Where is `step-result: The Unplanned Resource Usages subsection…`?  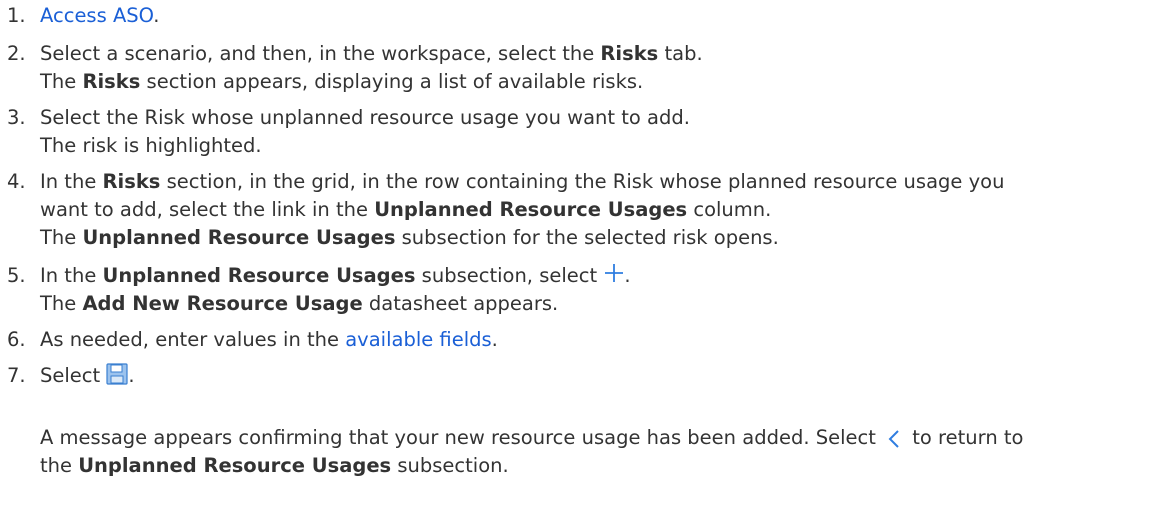
step-result: The Unplanned Resource Usages subsection… is located at coordinates (409, 237).